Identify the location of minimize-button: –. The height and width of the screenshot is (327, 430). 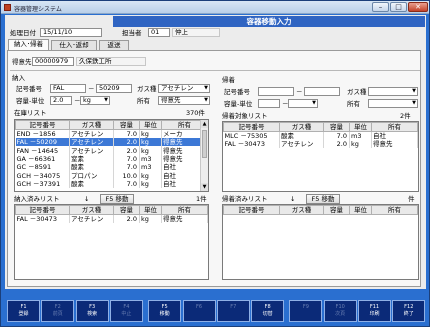
(380, 7).